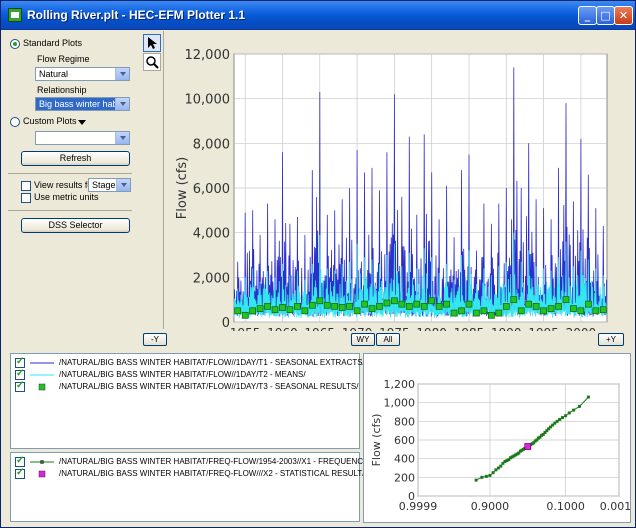  What do you see at coordinates (53, 43) in the screenshot?
I see `standard-plots-label: Standard Plots` at bounding box center [53, 43].